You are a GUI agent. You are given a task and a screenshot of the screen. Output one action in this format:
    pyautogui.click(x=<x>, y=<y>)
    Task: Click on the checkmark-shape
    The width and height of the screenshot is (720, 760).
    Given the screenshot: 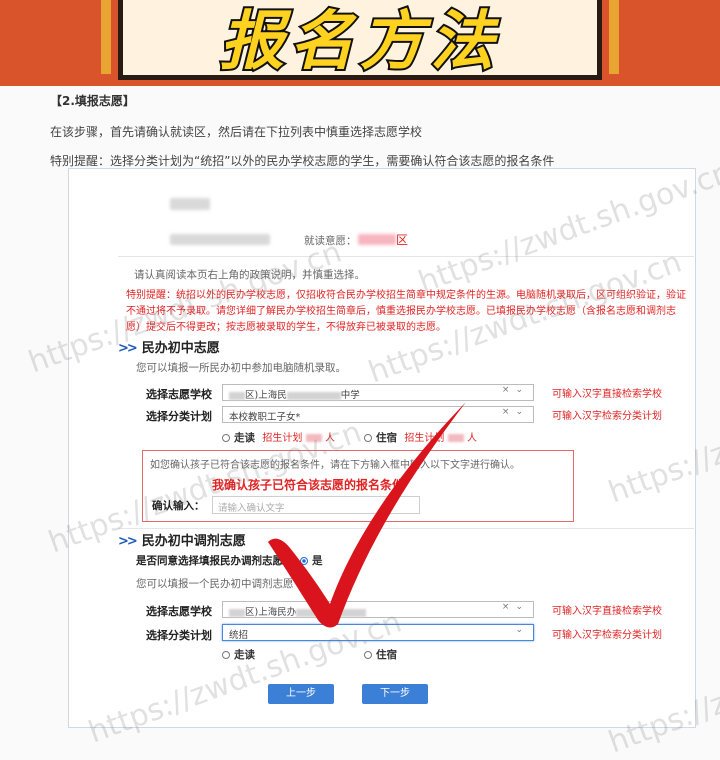 What is the action you would take?
    pyautogui.click(x=367, y=515)
    